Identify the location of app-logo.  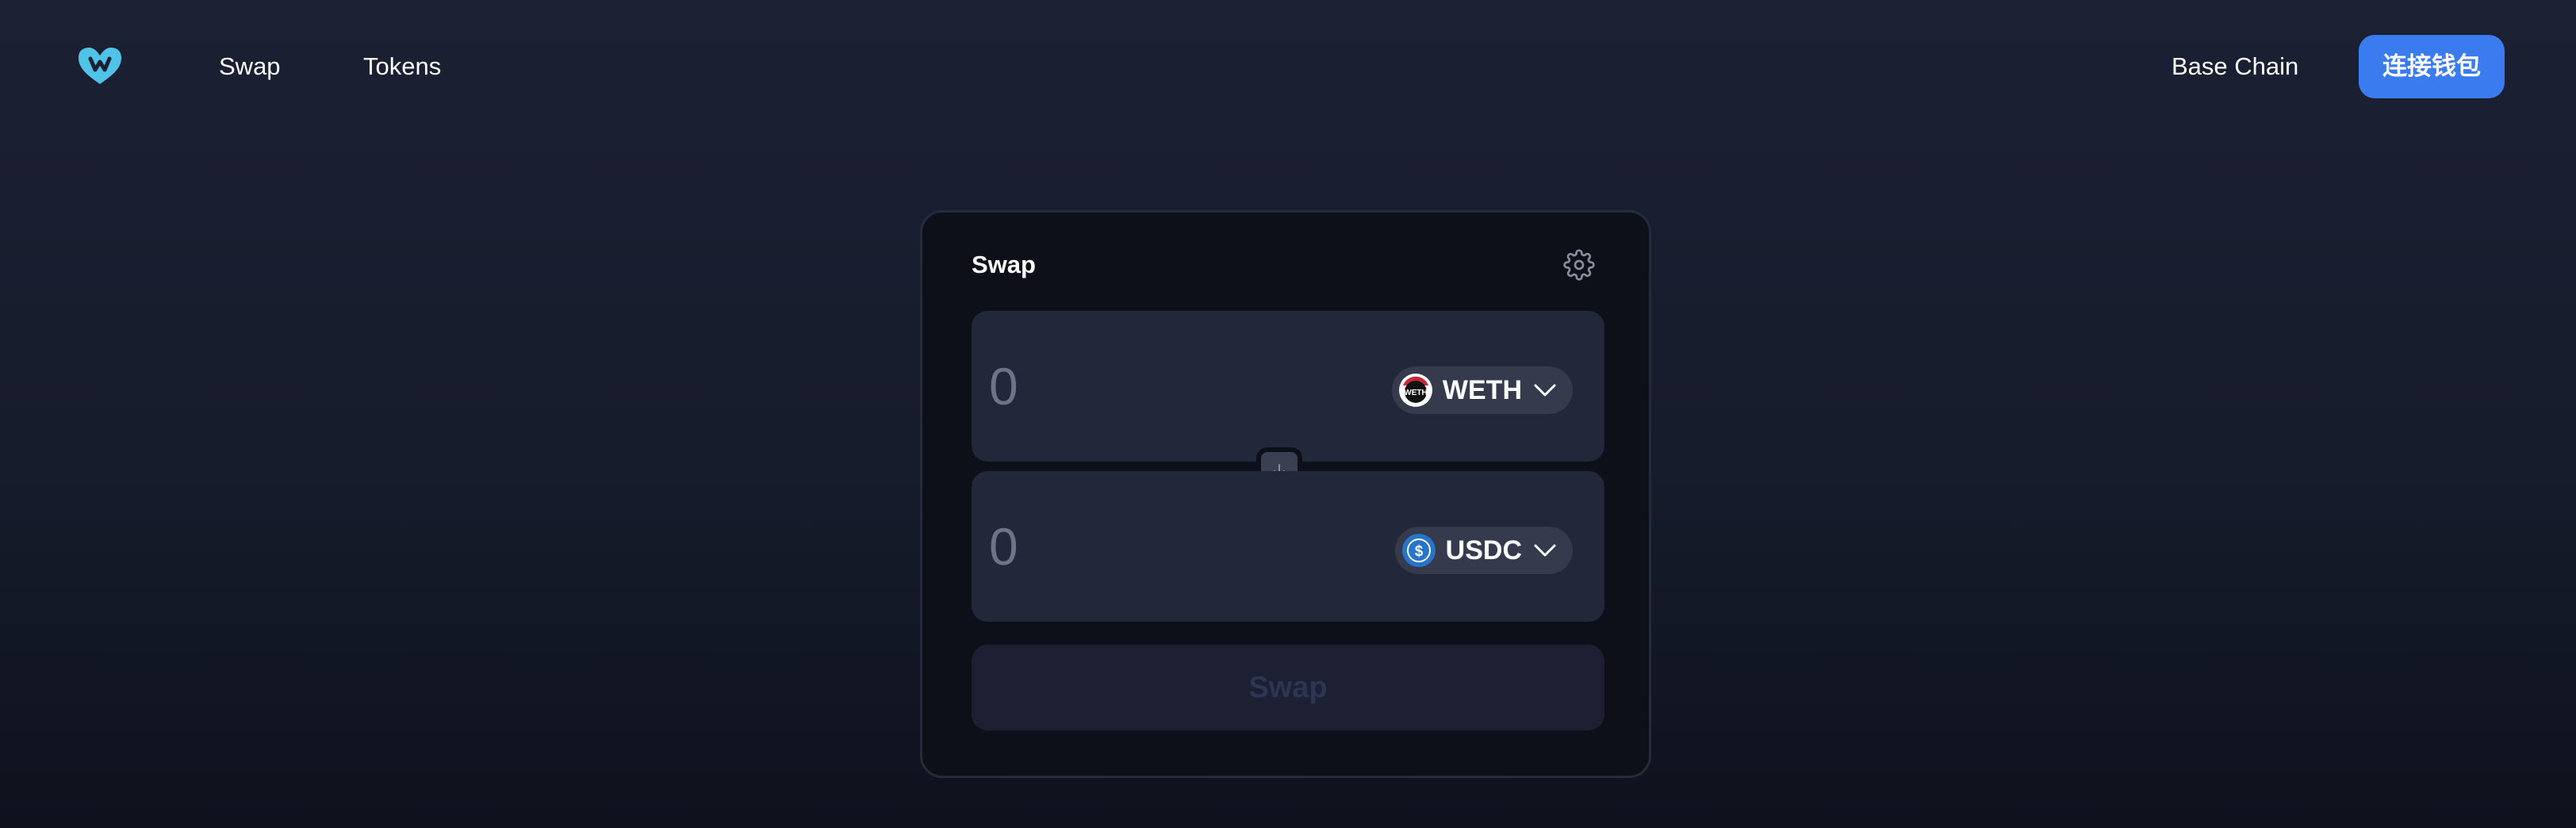
(100, 66).